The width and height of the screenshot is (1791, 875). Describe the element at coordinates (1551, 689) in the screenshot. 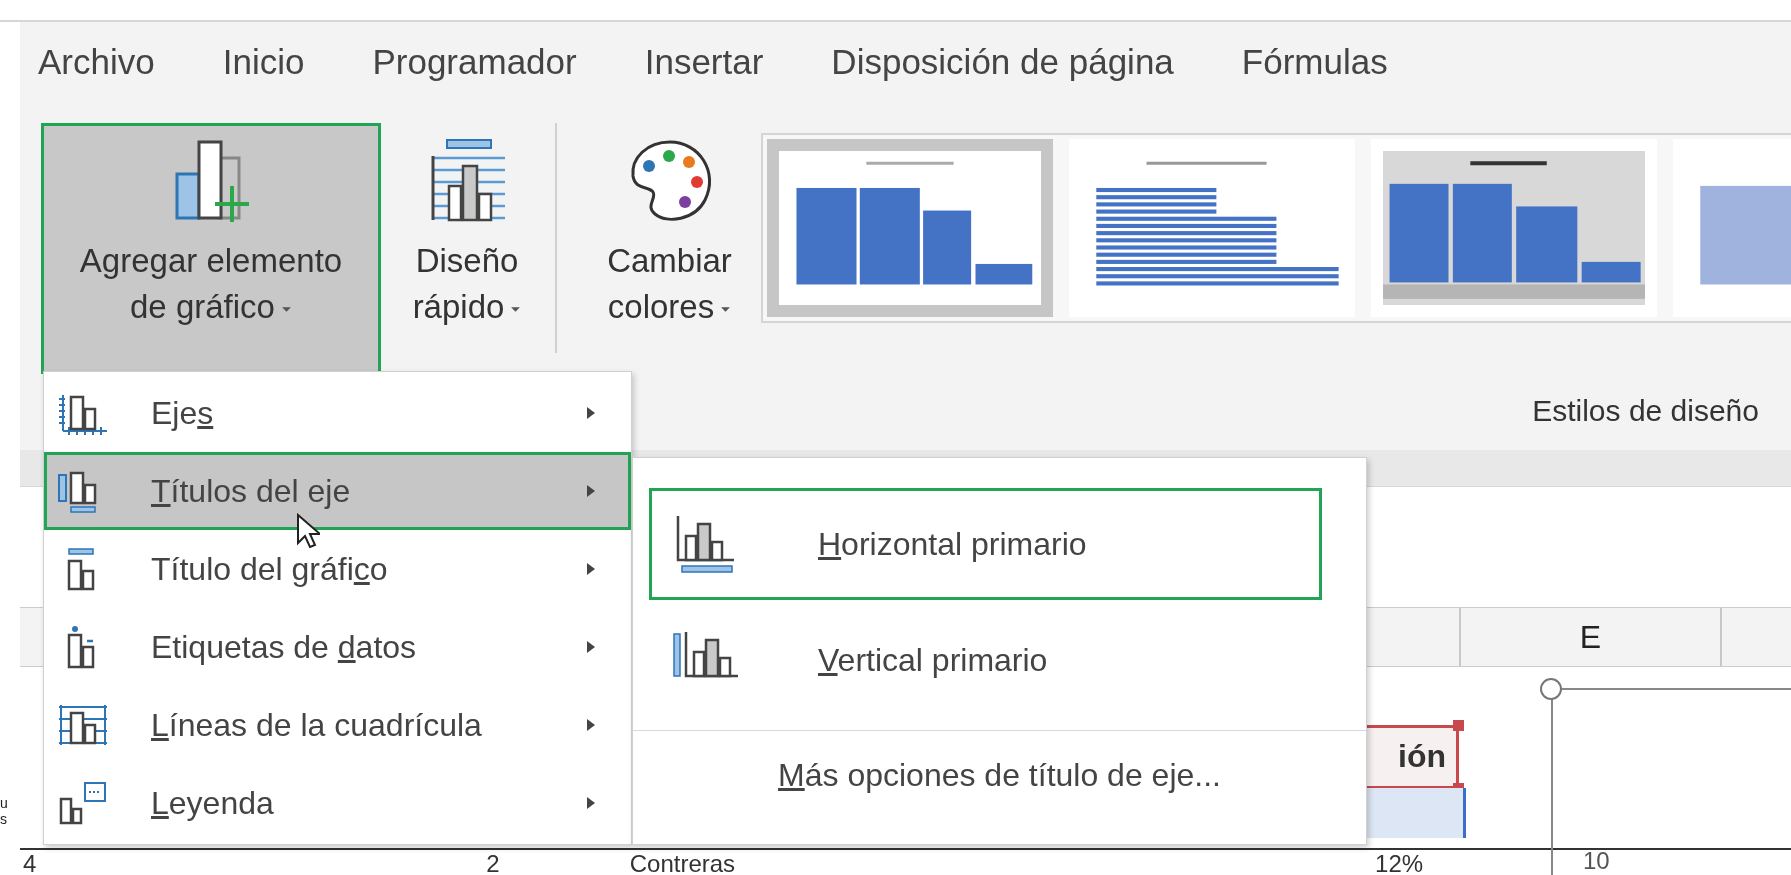

I see `resize-handle` at that location.